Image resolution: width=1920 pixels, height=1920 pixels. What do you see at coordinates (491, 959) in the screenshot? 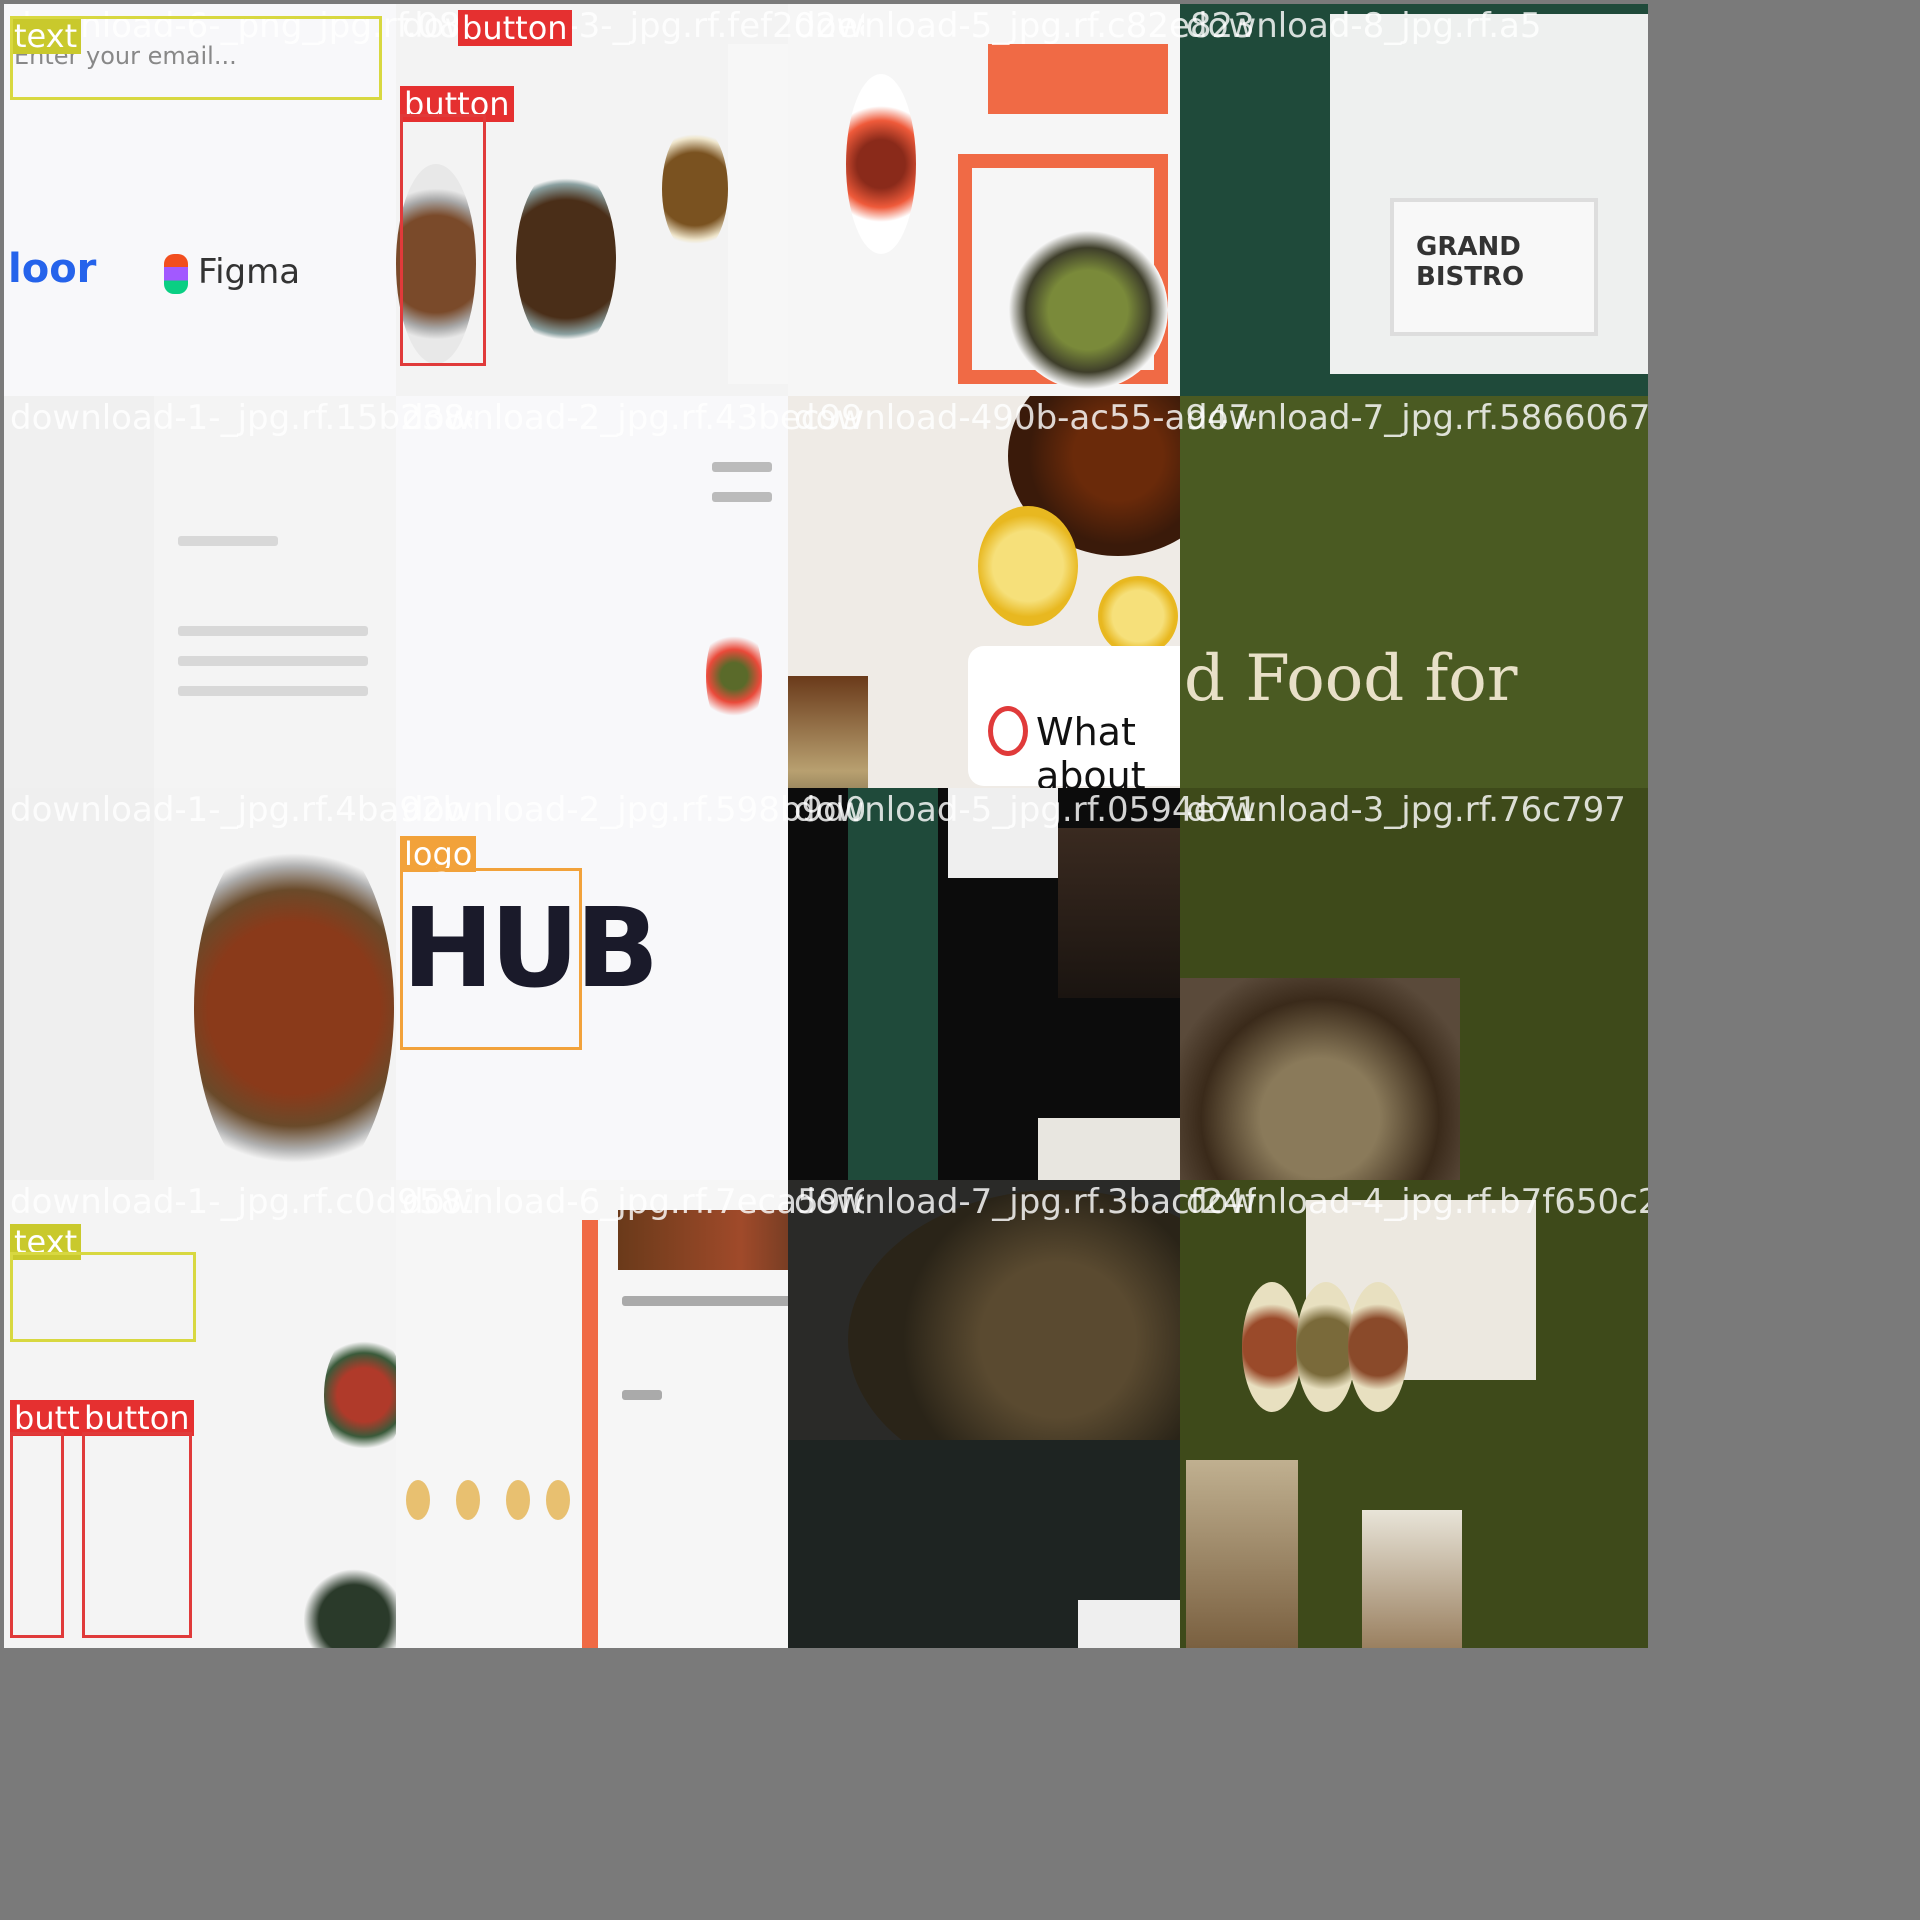
I see `logo-box` at bounding box center [491, 959].